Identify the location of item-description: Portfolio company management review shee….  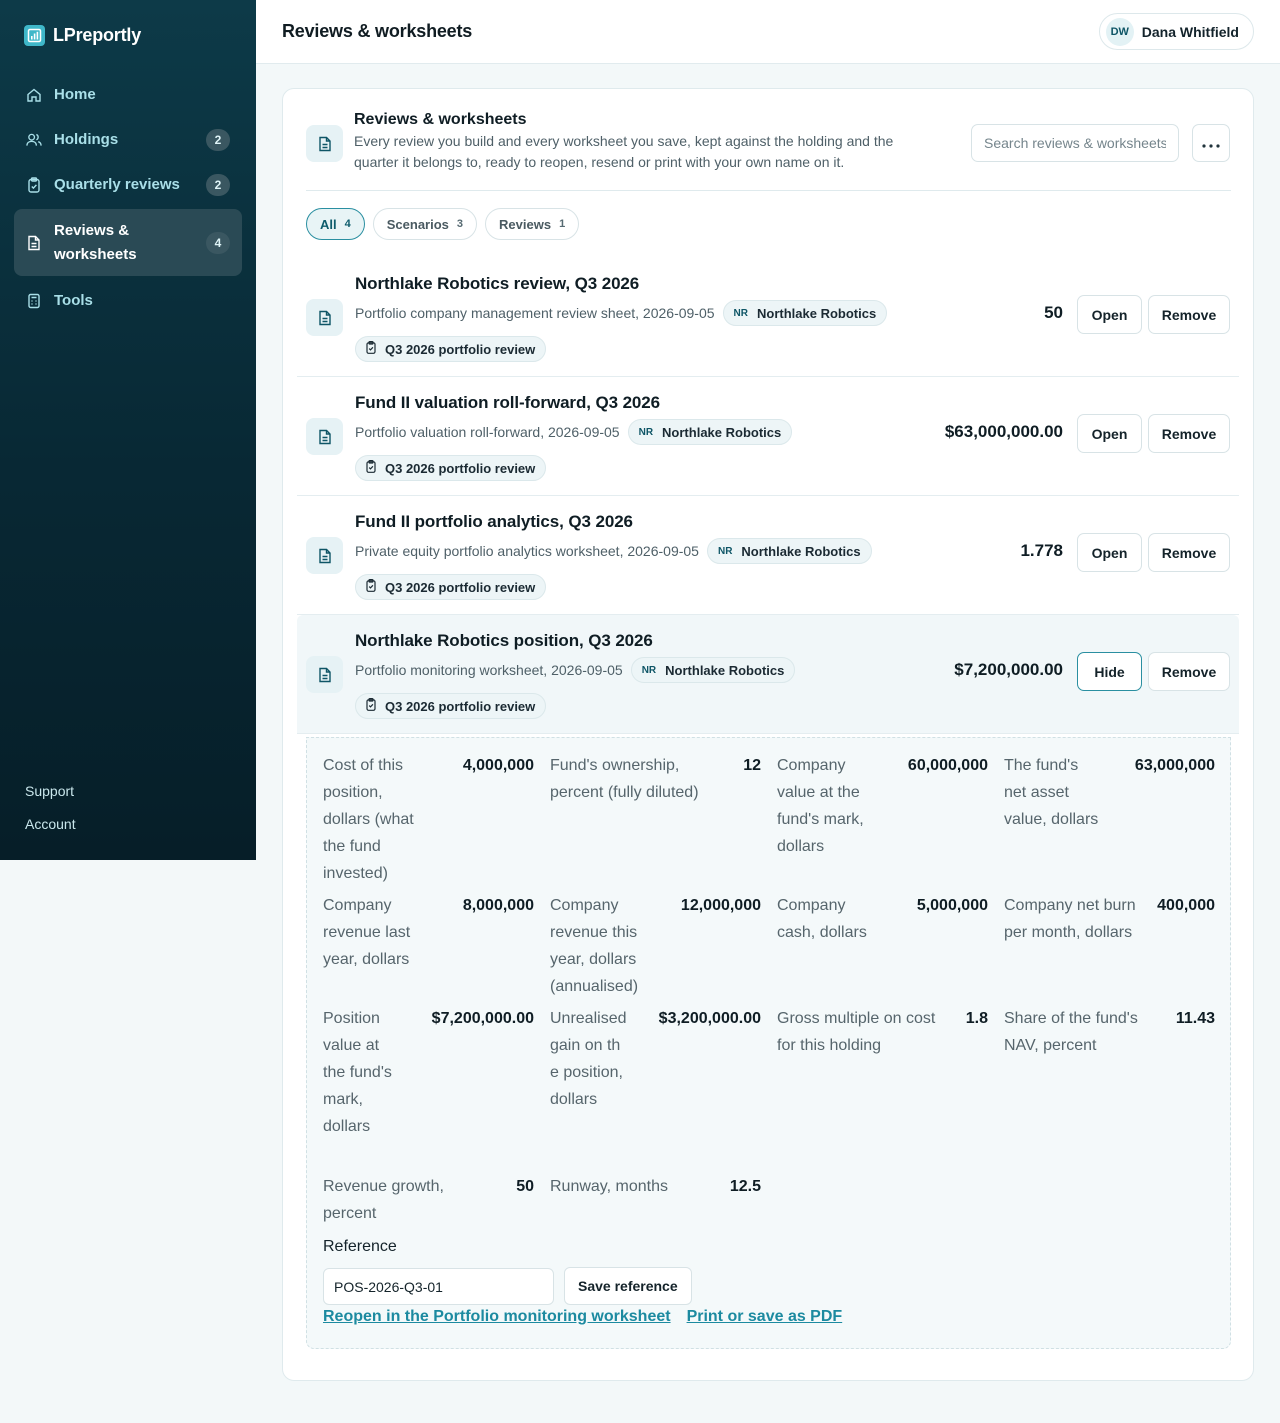
(535, 313).